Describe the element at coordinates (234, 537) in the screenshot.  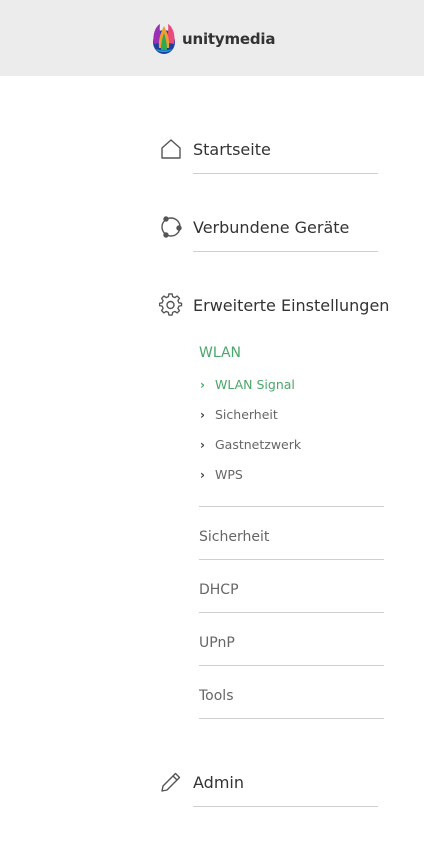
I see `section-security: Sicherheit` at that location.